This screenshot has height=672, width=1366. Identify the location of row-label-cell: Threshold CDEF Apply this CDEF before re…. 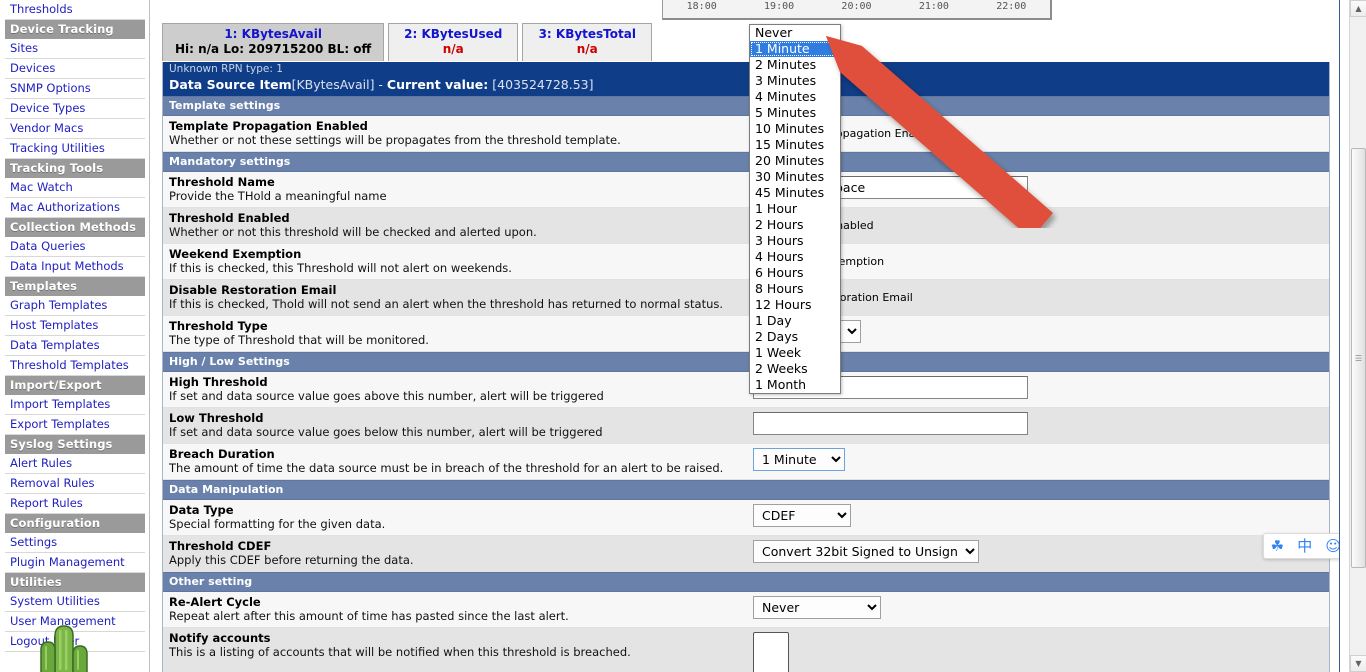
(457, 553).